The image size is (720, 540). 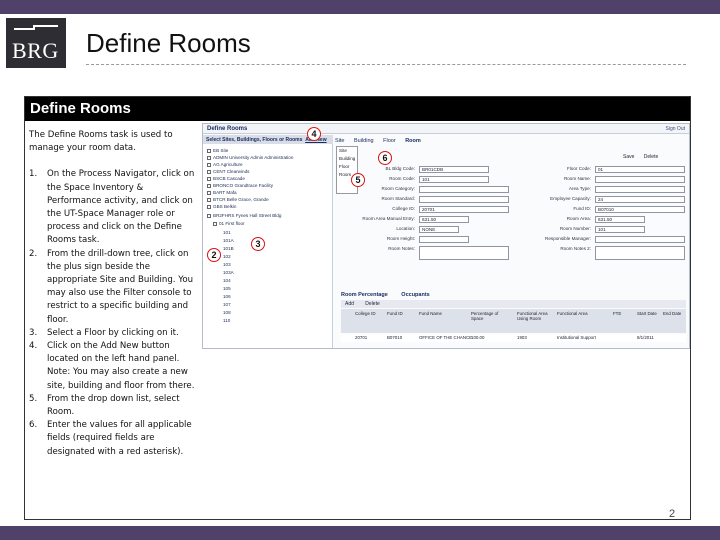 I want to click on logo-text: BRG, so click(x=35, y=50).